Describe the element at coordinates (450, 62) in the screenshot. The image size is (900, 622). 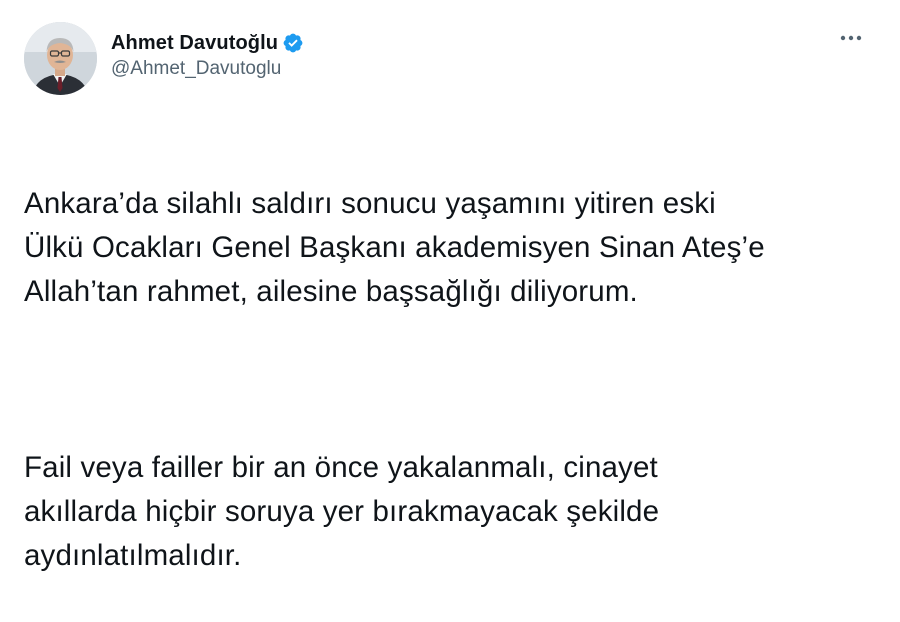
I see `tweet-header: Ahmet Davutoğlu @Ahmet_Davutoglu` at that location.